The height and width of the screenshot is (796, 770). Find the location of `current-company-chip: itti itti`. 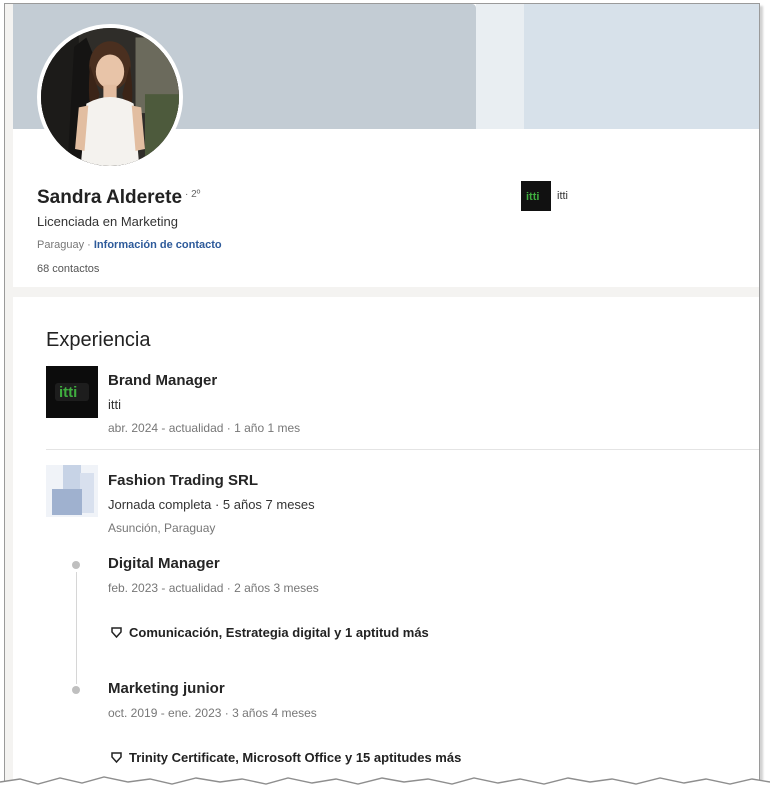

current-company-chip: itti itti is located at coordinates (544, 196).